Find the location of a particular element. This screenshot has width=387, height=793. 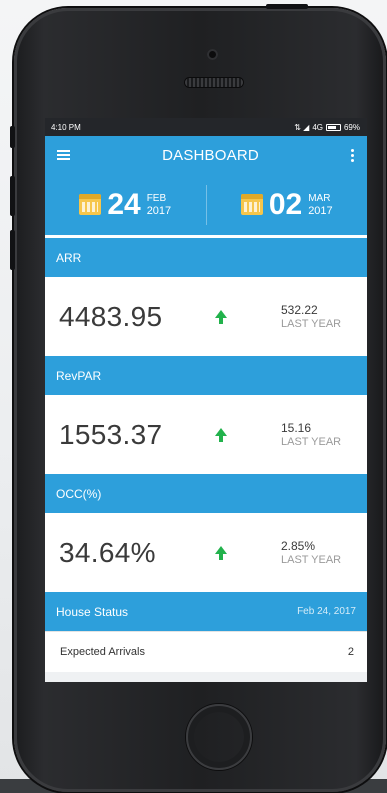

metric-value: 34.64% is located at coordinates (107, 552).